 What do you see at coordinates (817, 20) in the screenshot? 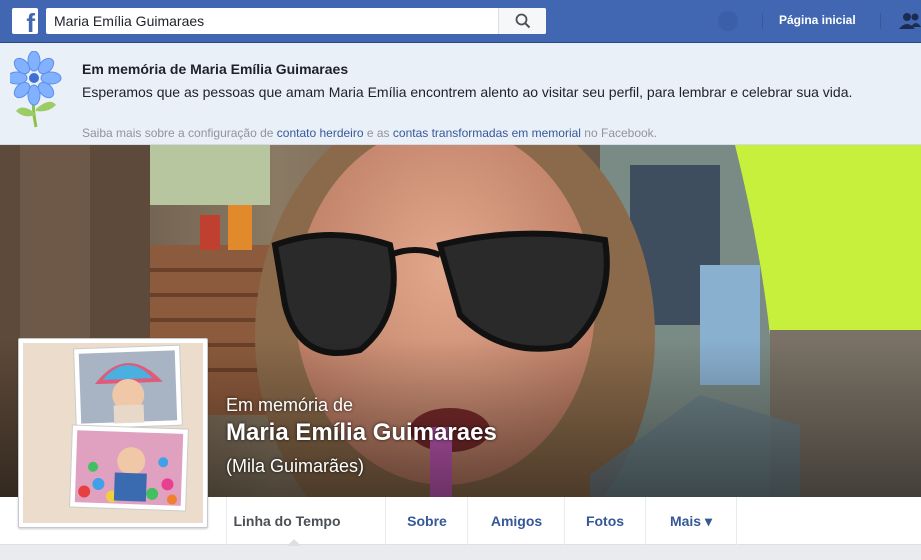
I see `home-link: Página inicial` at bounding box center [817, 20].